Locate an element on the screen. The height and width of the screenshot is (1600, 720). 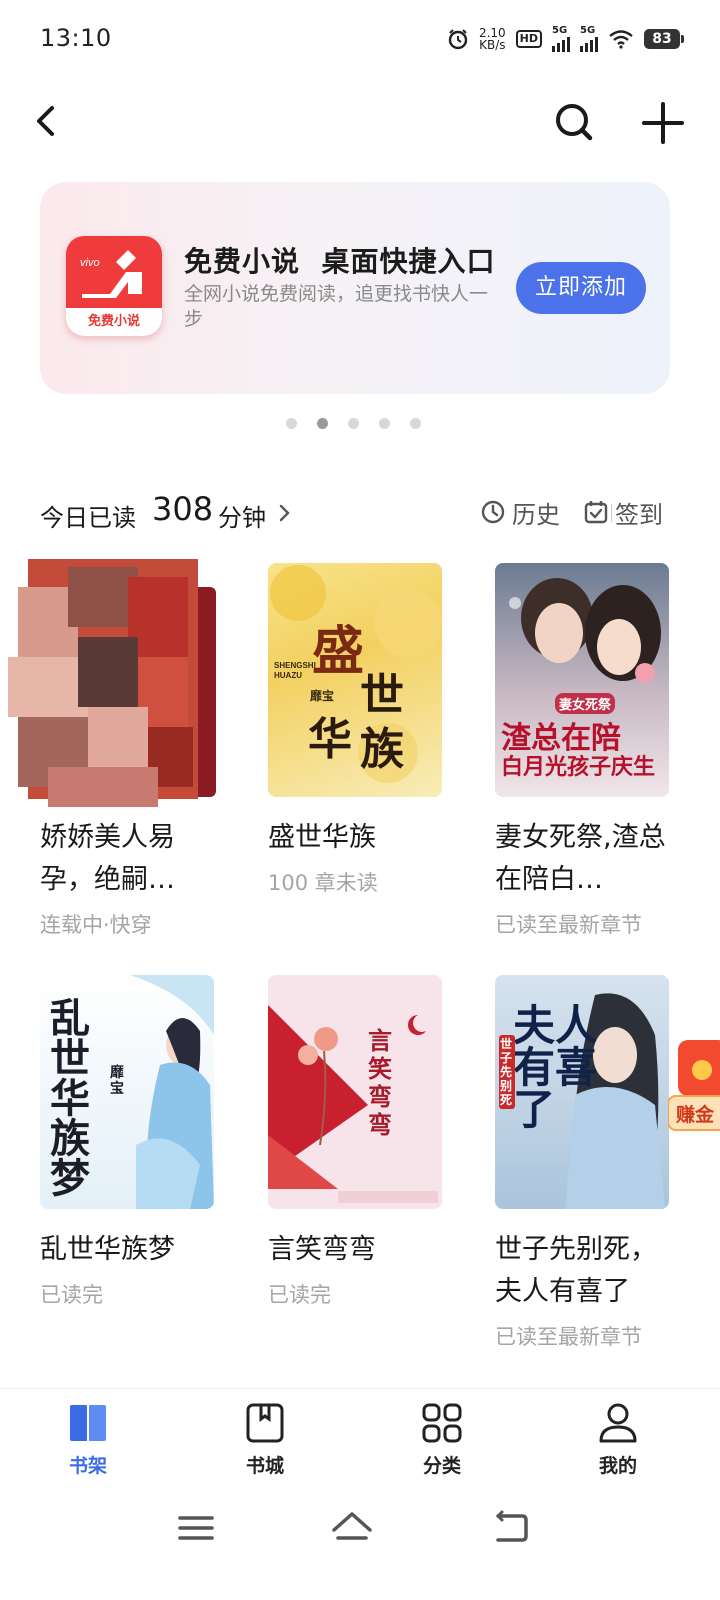
app-logo-mark: vivo is located at coordinates (111, 274).